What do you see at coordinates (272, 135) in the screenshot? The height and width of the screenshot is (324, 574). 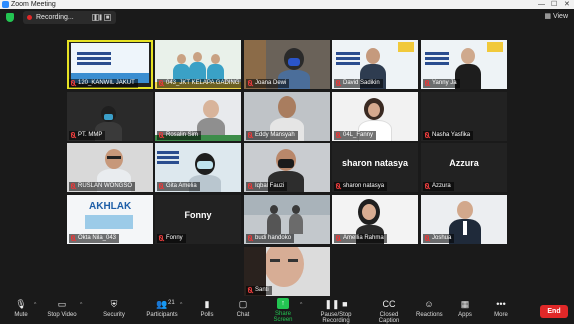 I see `participant-name: Eddy Mansyah` at bounding box center [272, 135].